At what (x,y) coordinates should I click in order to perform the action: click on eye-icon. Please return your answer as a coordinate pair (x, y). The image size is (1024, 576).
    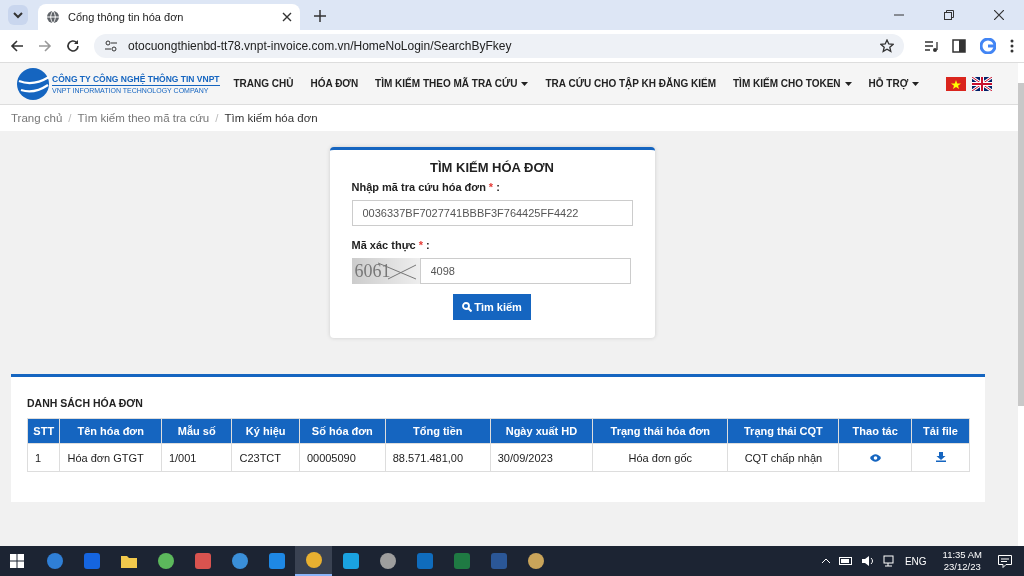
    Looking at the image, I should click on (875, 457).